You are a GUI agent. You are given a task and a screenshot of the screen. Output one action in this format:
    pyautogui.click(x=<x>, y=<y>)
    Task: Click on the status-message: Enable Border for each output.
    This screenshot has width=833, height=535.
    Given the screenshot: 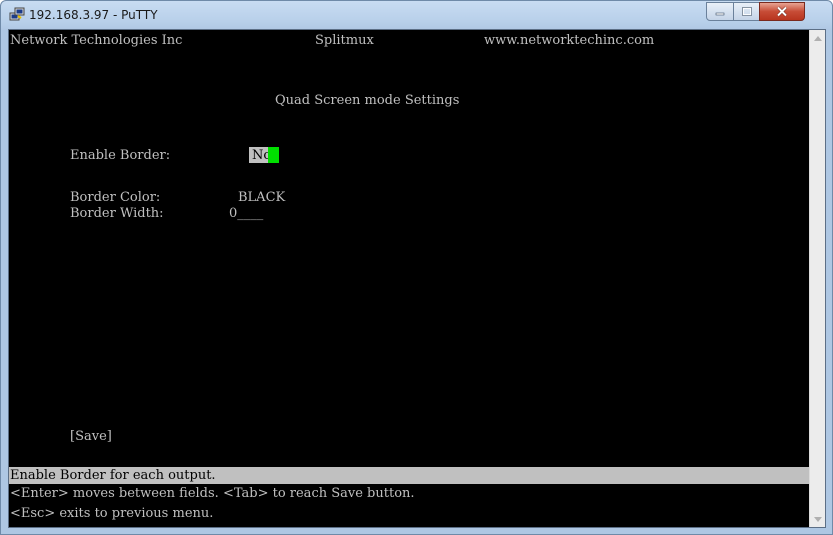 What is the action you would take?
    pyautogui.click(x=113, y=475)
    